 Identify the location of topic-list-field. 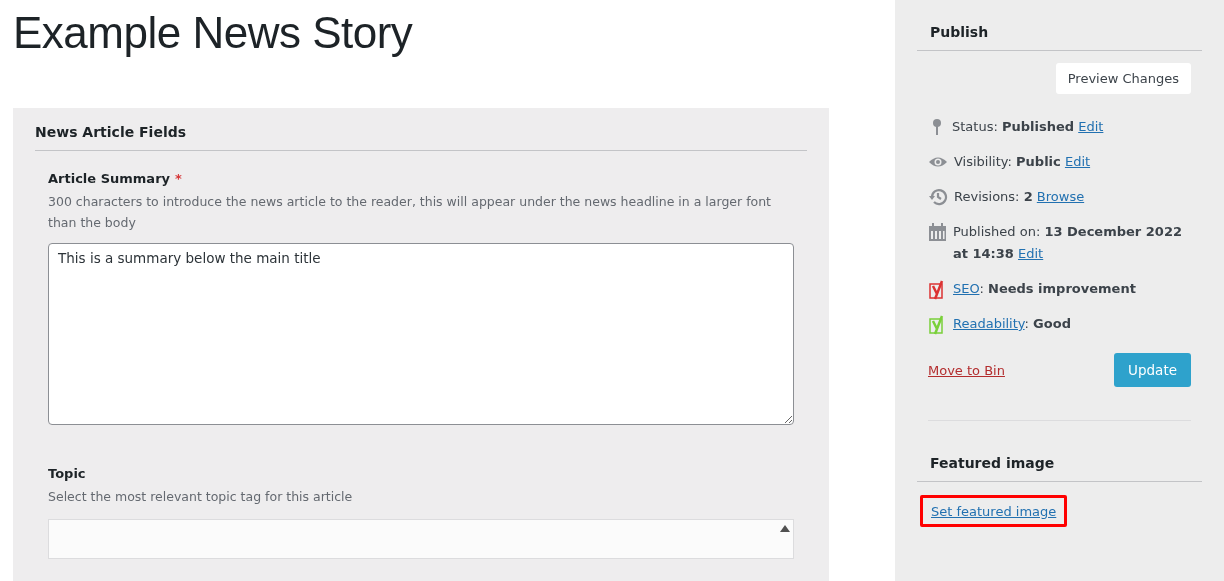
(421, 539).